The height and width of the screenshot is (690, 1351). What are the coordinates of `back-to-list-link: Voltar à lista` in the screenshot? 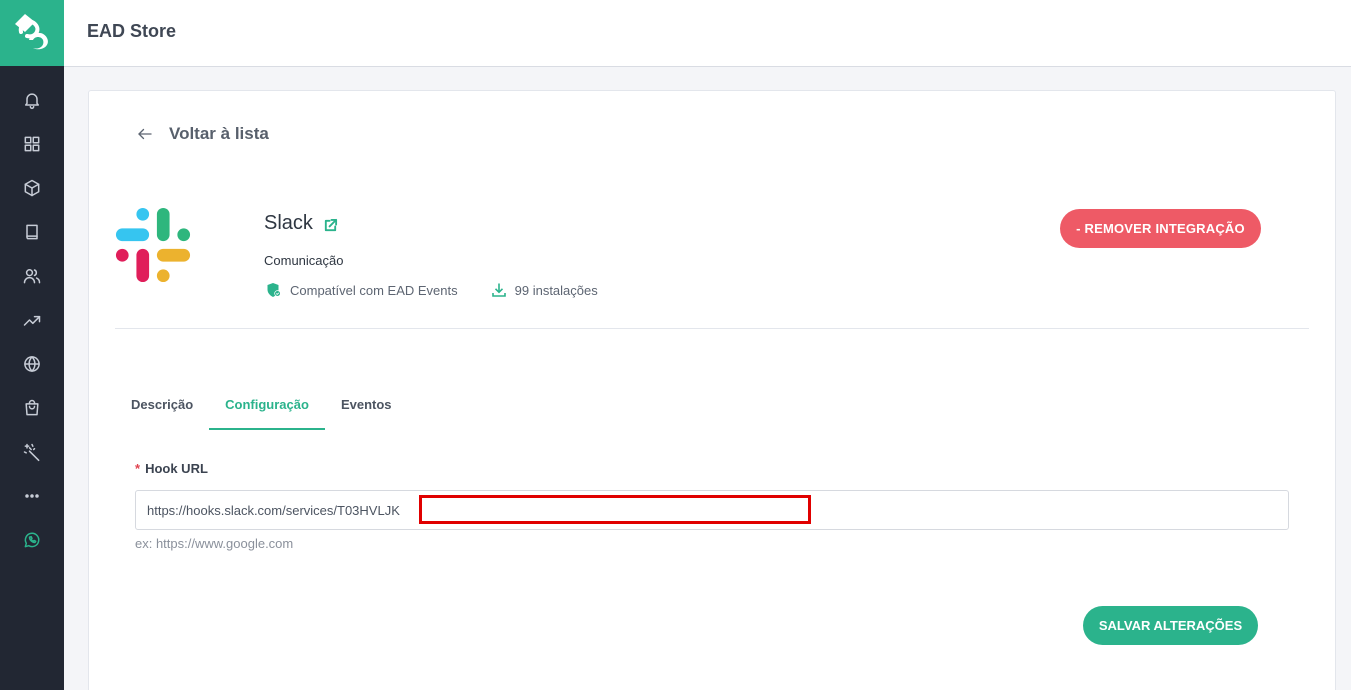 It's located at (202, 134).